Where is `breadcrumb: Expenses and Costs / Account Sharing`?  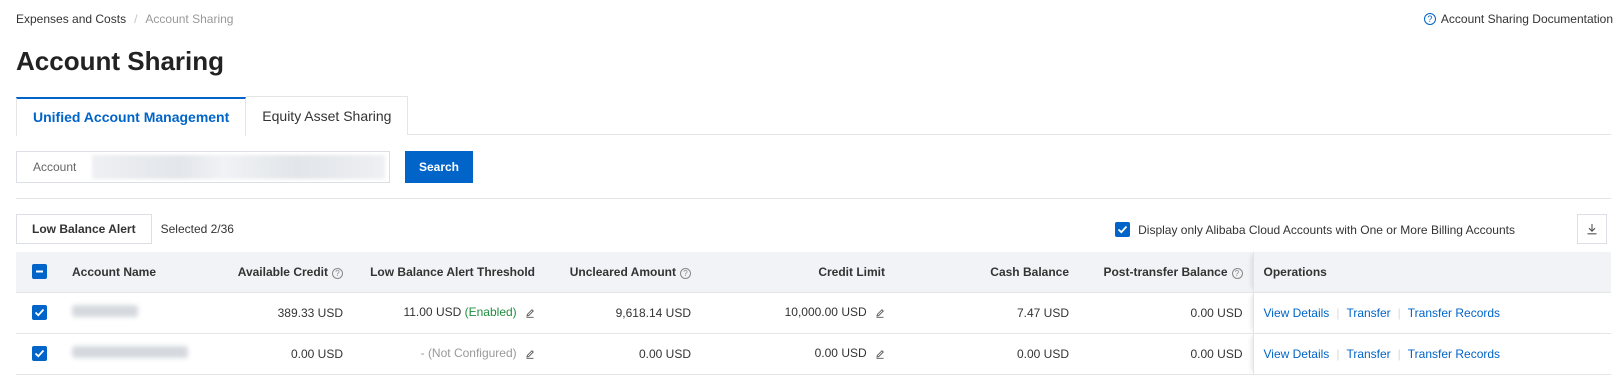
breadcrumb: Expenses and Costs / Account Sharing is located at coordinates (124, 19).